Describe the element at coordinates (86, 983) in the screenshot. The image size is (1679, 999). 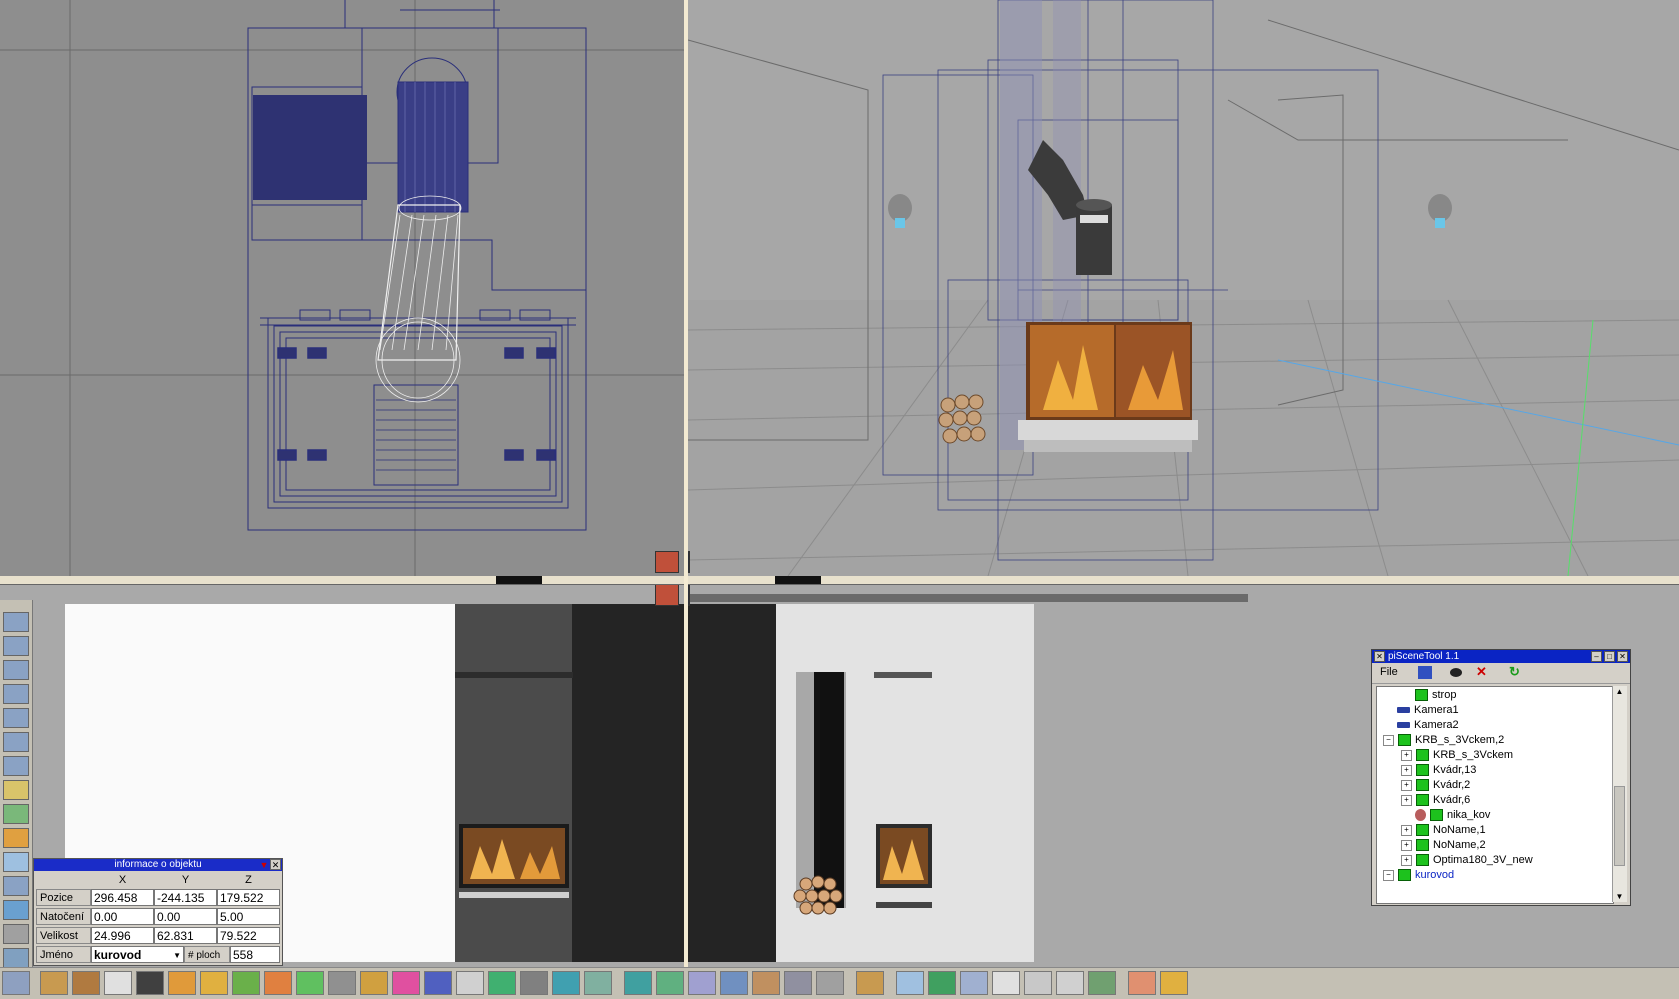
I see `box-icon` at that location.